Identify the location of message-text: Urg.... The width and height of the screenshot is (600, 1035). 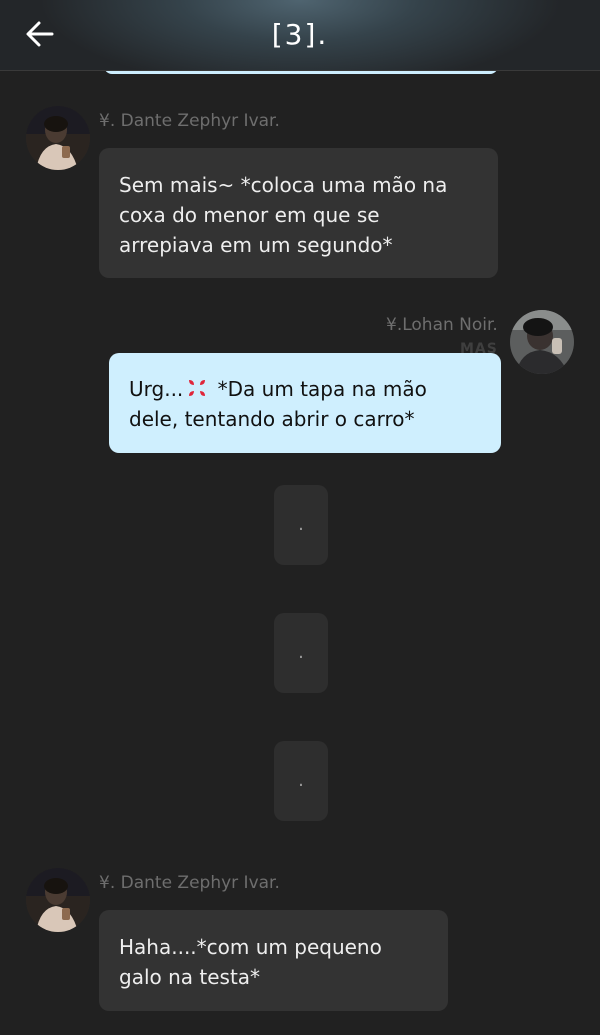
(156, 389).